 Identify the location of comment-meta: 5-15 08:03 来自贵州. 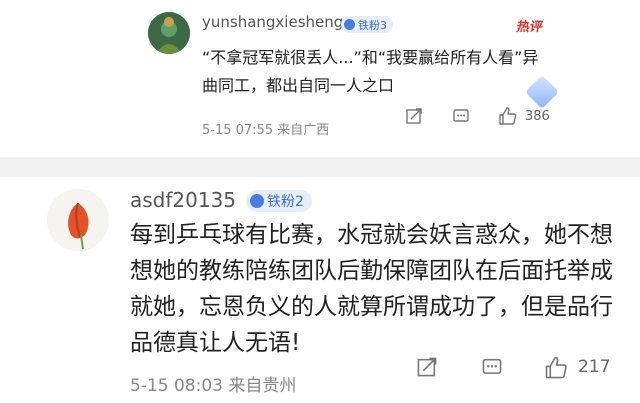
(213, 383).